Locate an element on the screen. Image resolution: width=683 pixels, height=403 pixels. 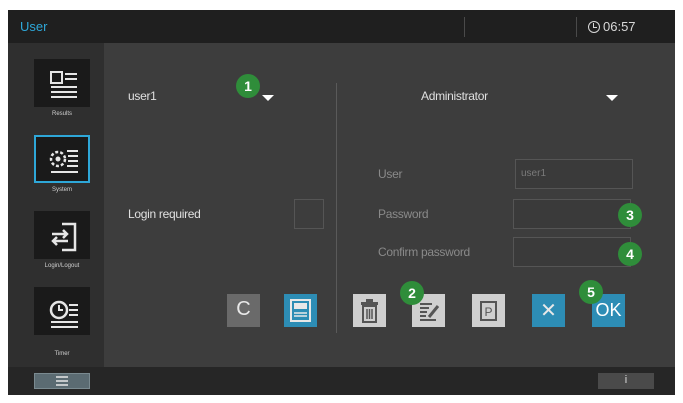
sidebar-item-results is located at coordinates (62, 83).